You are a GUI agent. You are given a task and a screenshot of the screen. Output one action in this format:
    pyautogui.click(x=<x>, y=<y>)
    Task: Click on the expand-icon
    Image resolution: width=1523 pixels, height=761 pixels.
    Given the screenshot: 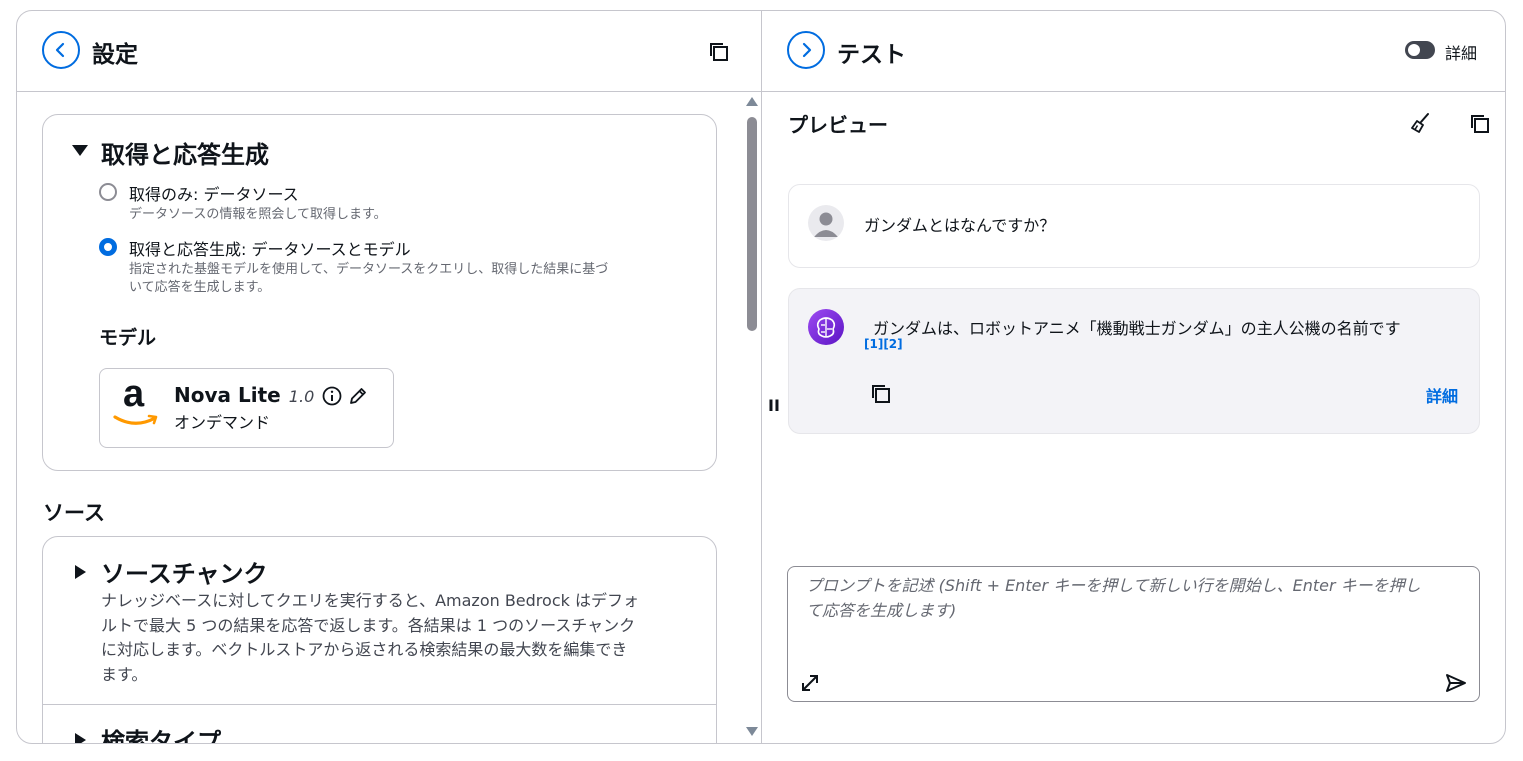 What is the action you would take?
    pyautogui.click(x=810, y=683)
    